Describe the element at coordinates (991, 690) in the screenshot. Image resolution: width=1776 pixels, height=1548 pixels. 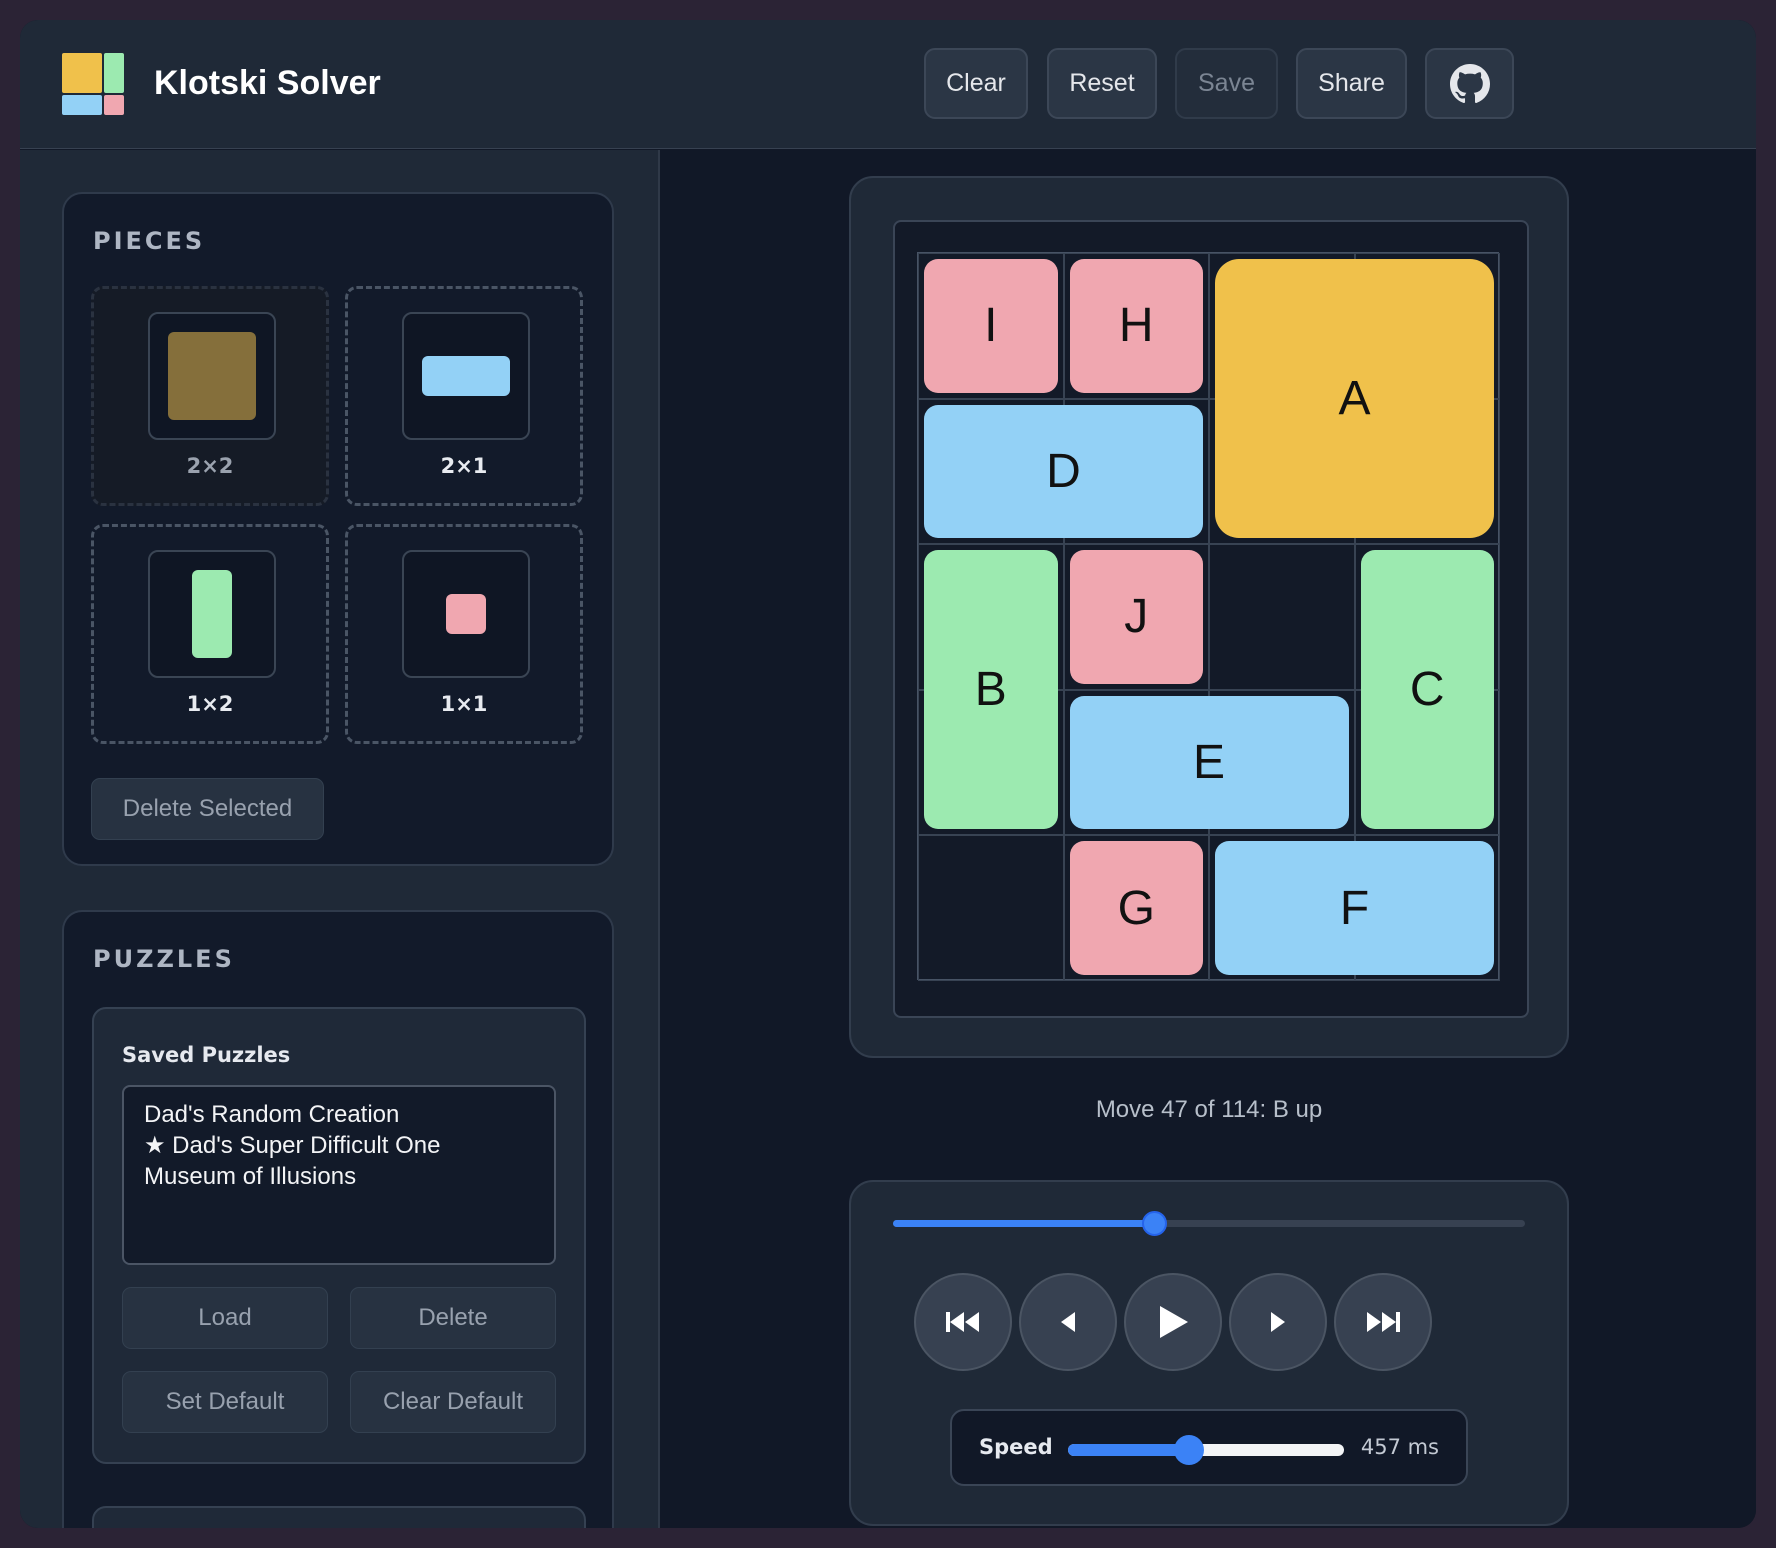
I see `block-b: B` at that location.